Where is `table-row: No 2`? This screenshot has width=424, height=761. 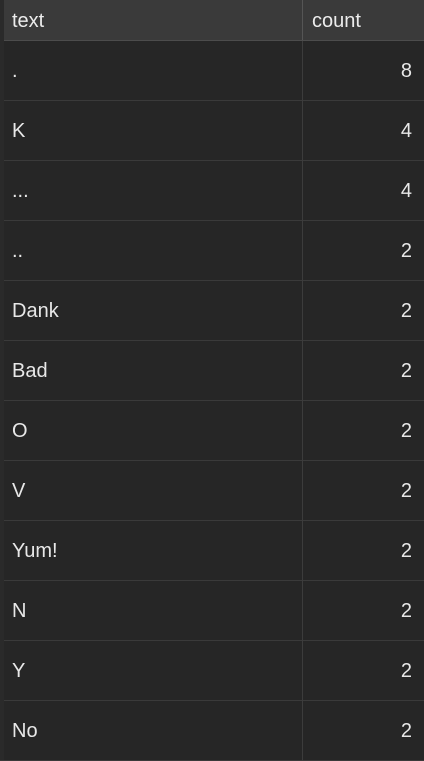 table-row: No 2 is located at coordinates (212, 731).